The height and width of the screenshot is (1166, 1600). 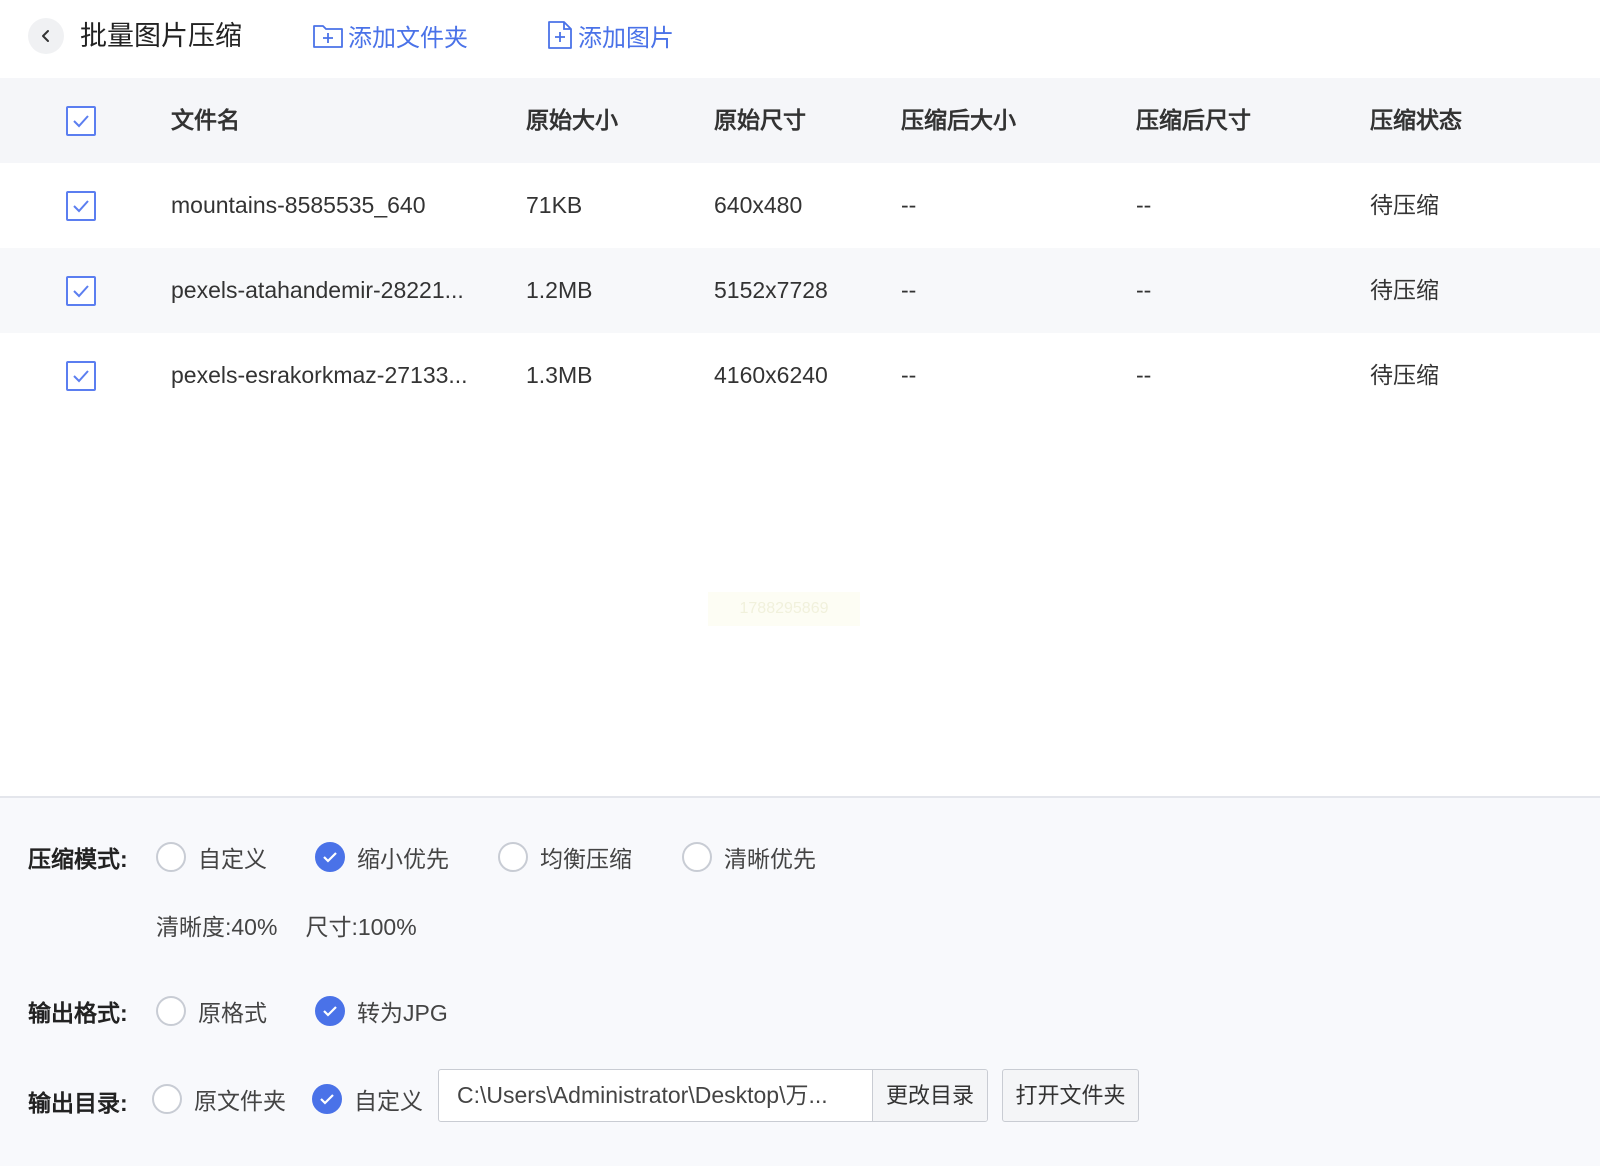 I want to click on output-directory-label: 输出目录:, so click(x=78, y=1103).